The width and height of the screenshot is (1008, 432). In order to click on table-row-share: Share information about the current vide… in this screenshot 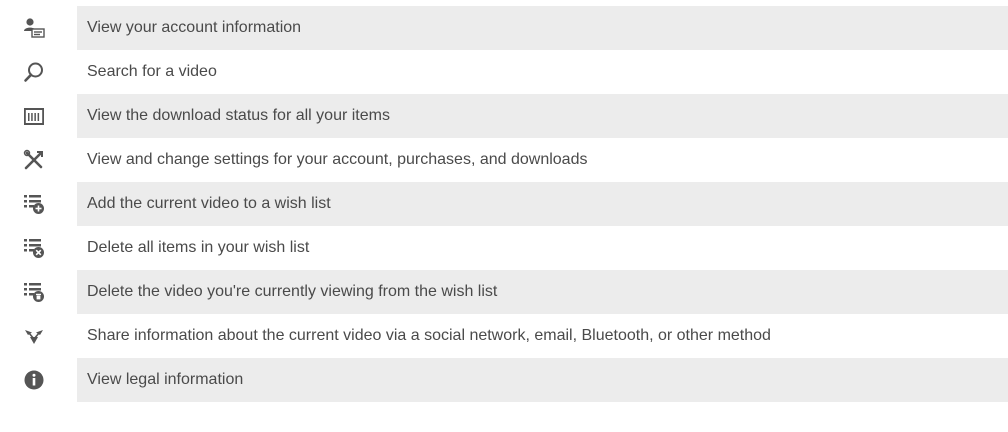, I will do `click(504, 336)`.